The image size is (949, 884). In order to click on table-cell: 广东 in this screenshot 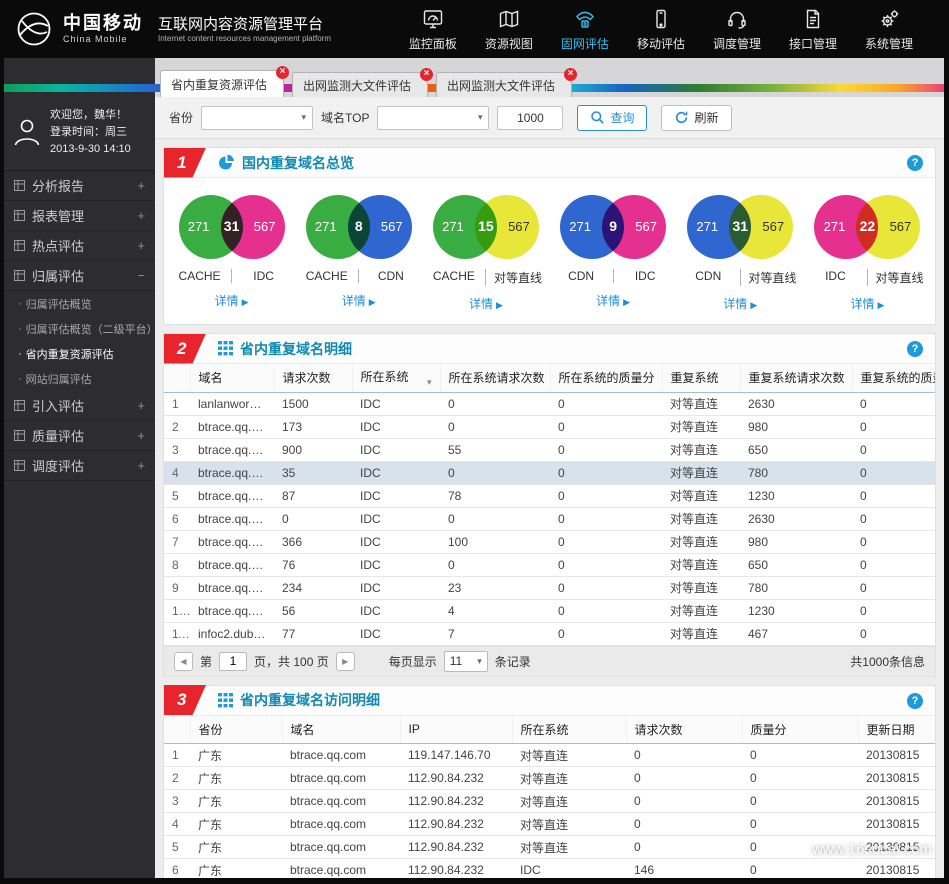, I will do `click(236, 847)`.